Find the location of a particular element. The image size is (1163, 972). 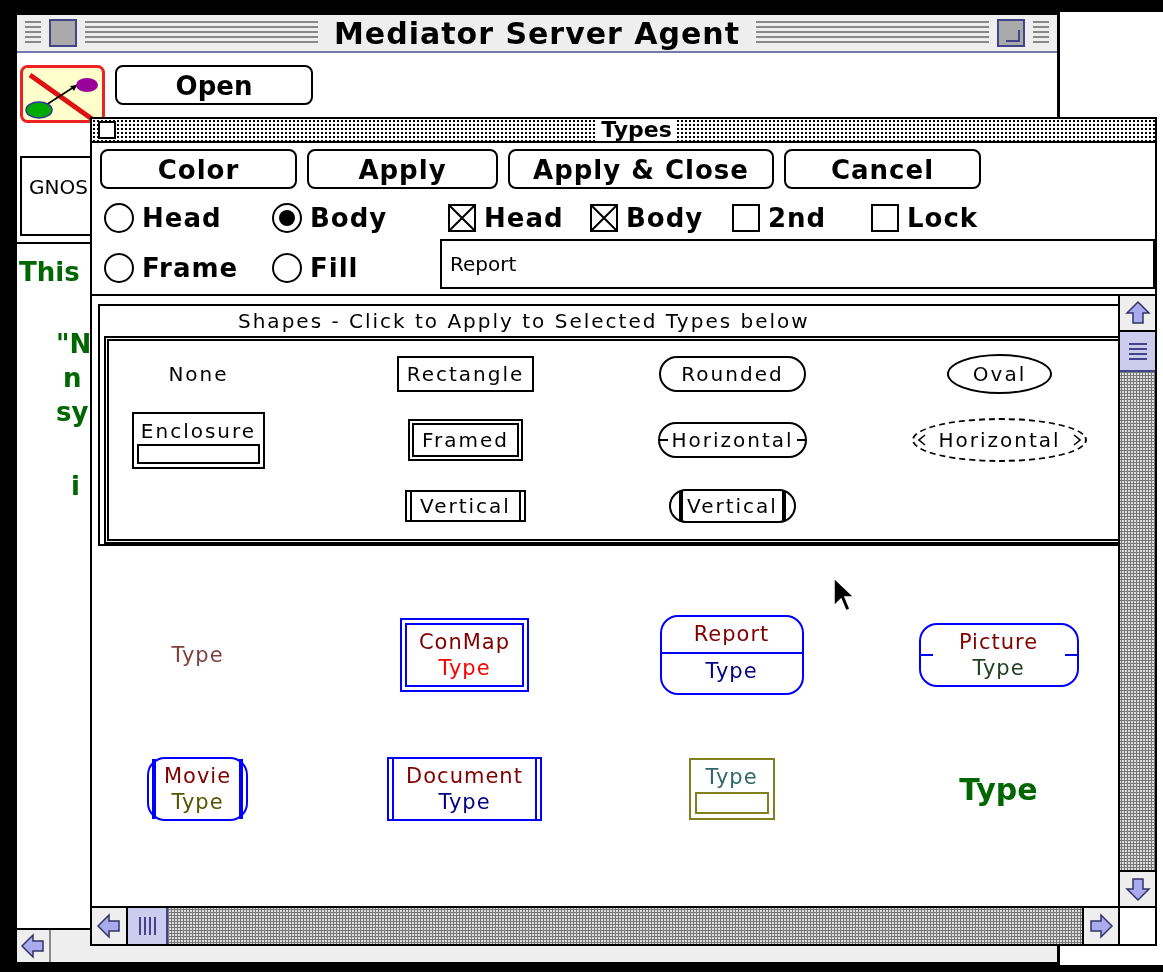

dialog-button: Apply is located at coordinates (402, 169).